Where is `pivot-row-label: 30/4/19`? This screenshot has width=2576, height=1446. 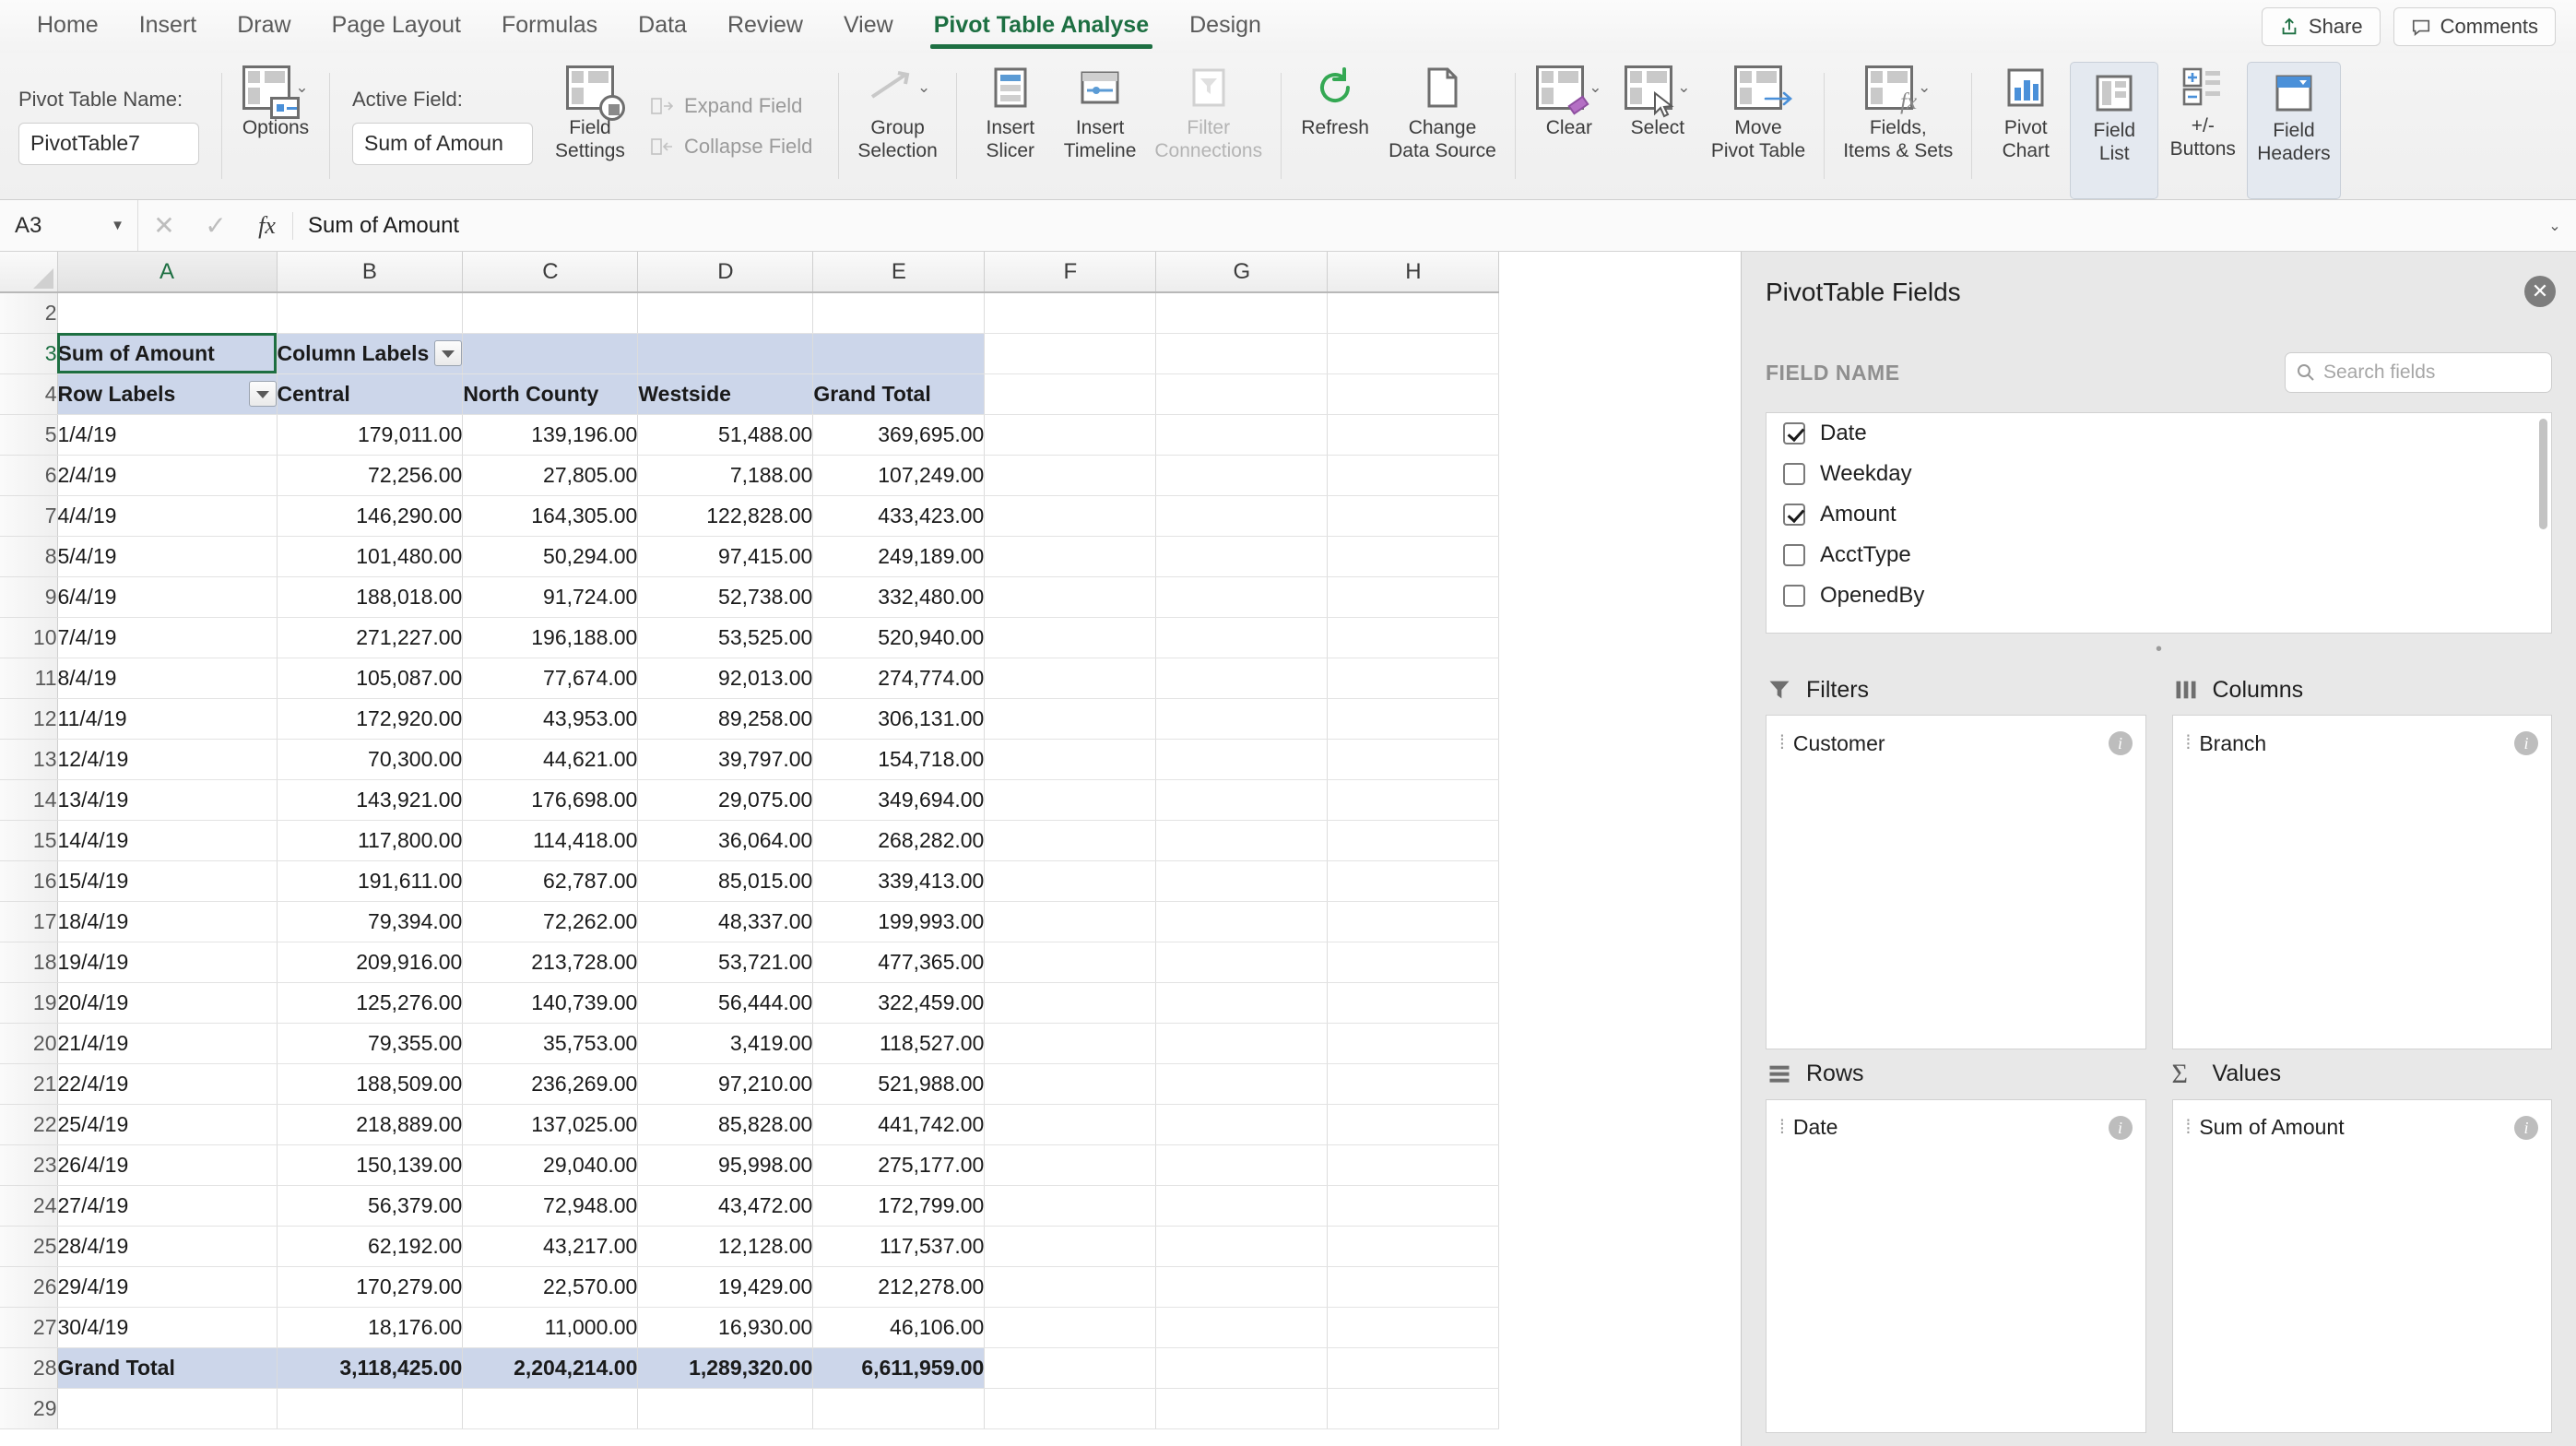 pivot-row-label: 30/4/19 is located at coordinates (167, 1327).